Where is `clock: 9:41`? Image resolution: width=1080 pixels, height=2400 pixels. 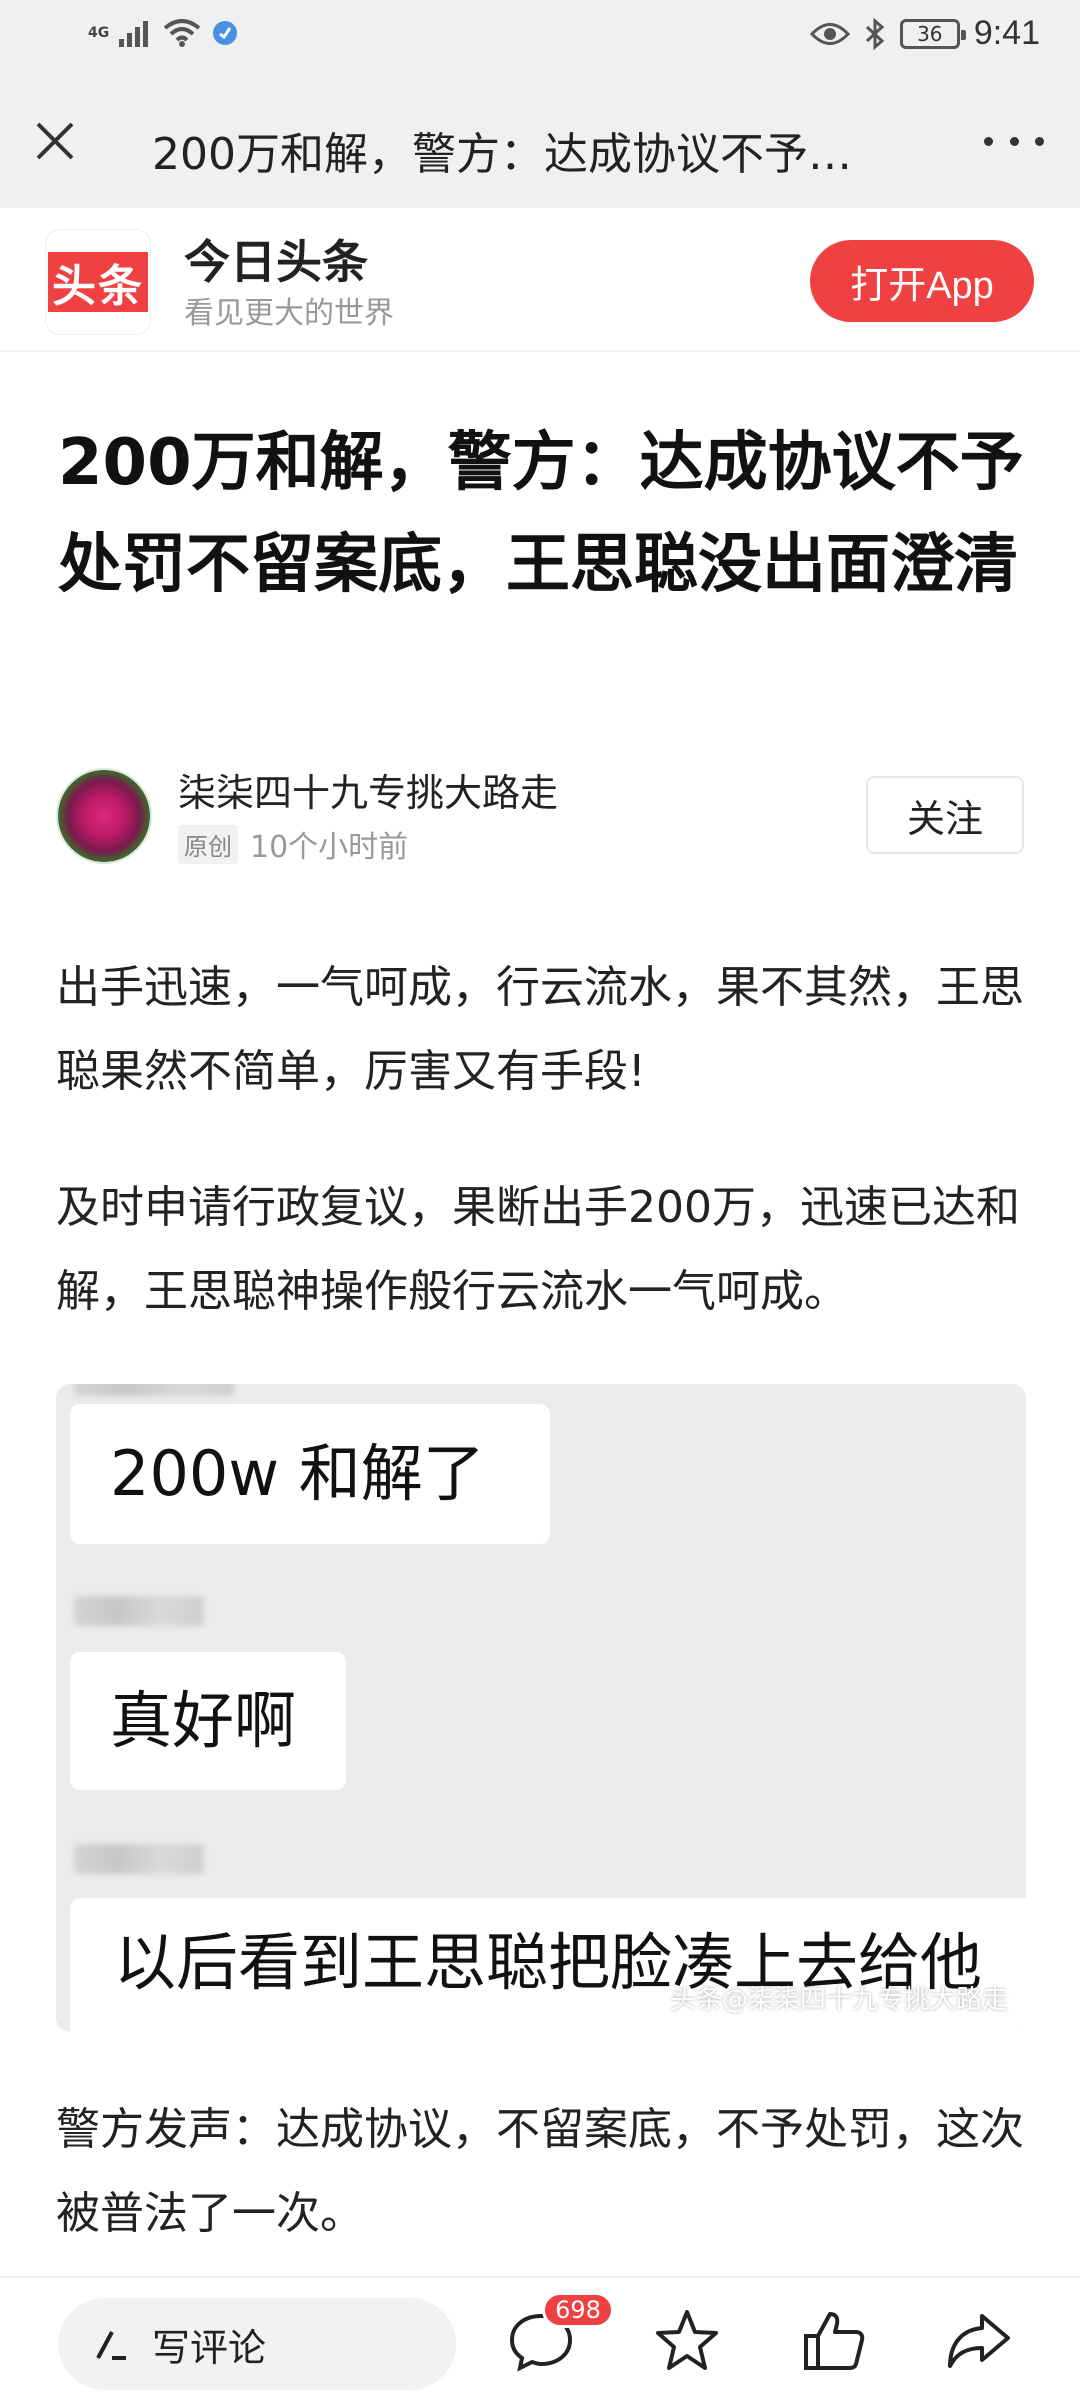
clock: 9:41 is located at coordinates (1006, 33).